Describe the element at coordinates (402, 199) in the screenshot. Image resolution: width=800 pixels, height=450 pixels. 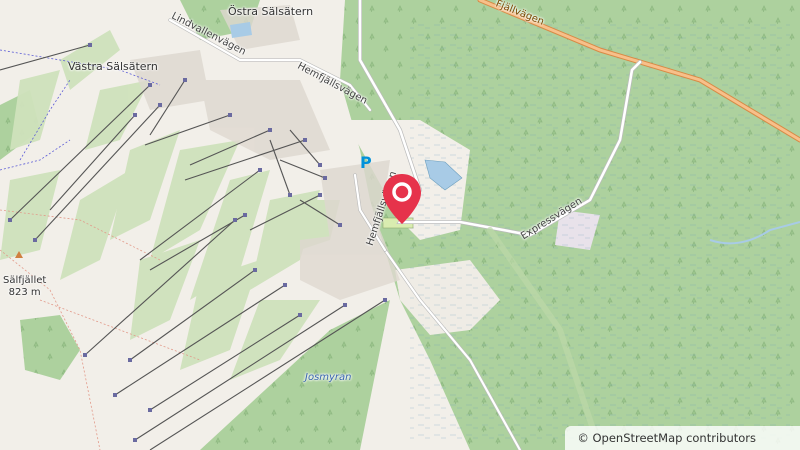
I see `location-pin-icon` at that location.